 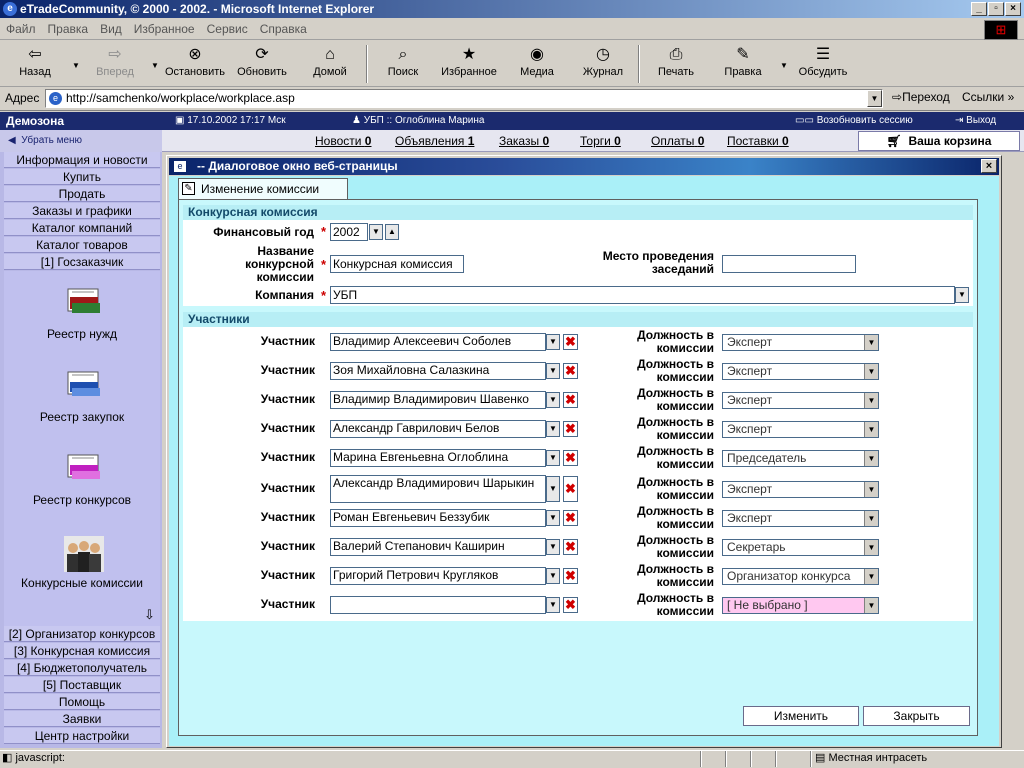 I want to click on back-dropdown-icon: ▼, so click(x=76, y=65).